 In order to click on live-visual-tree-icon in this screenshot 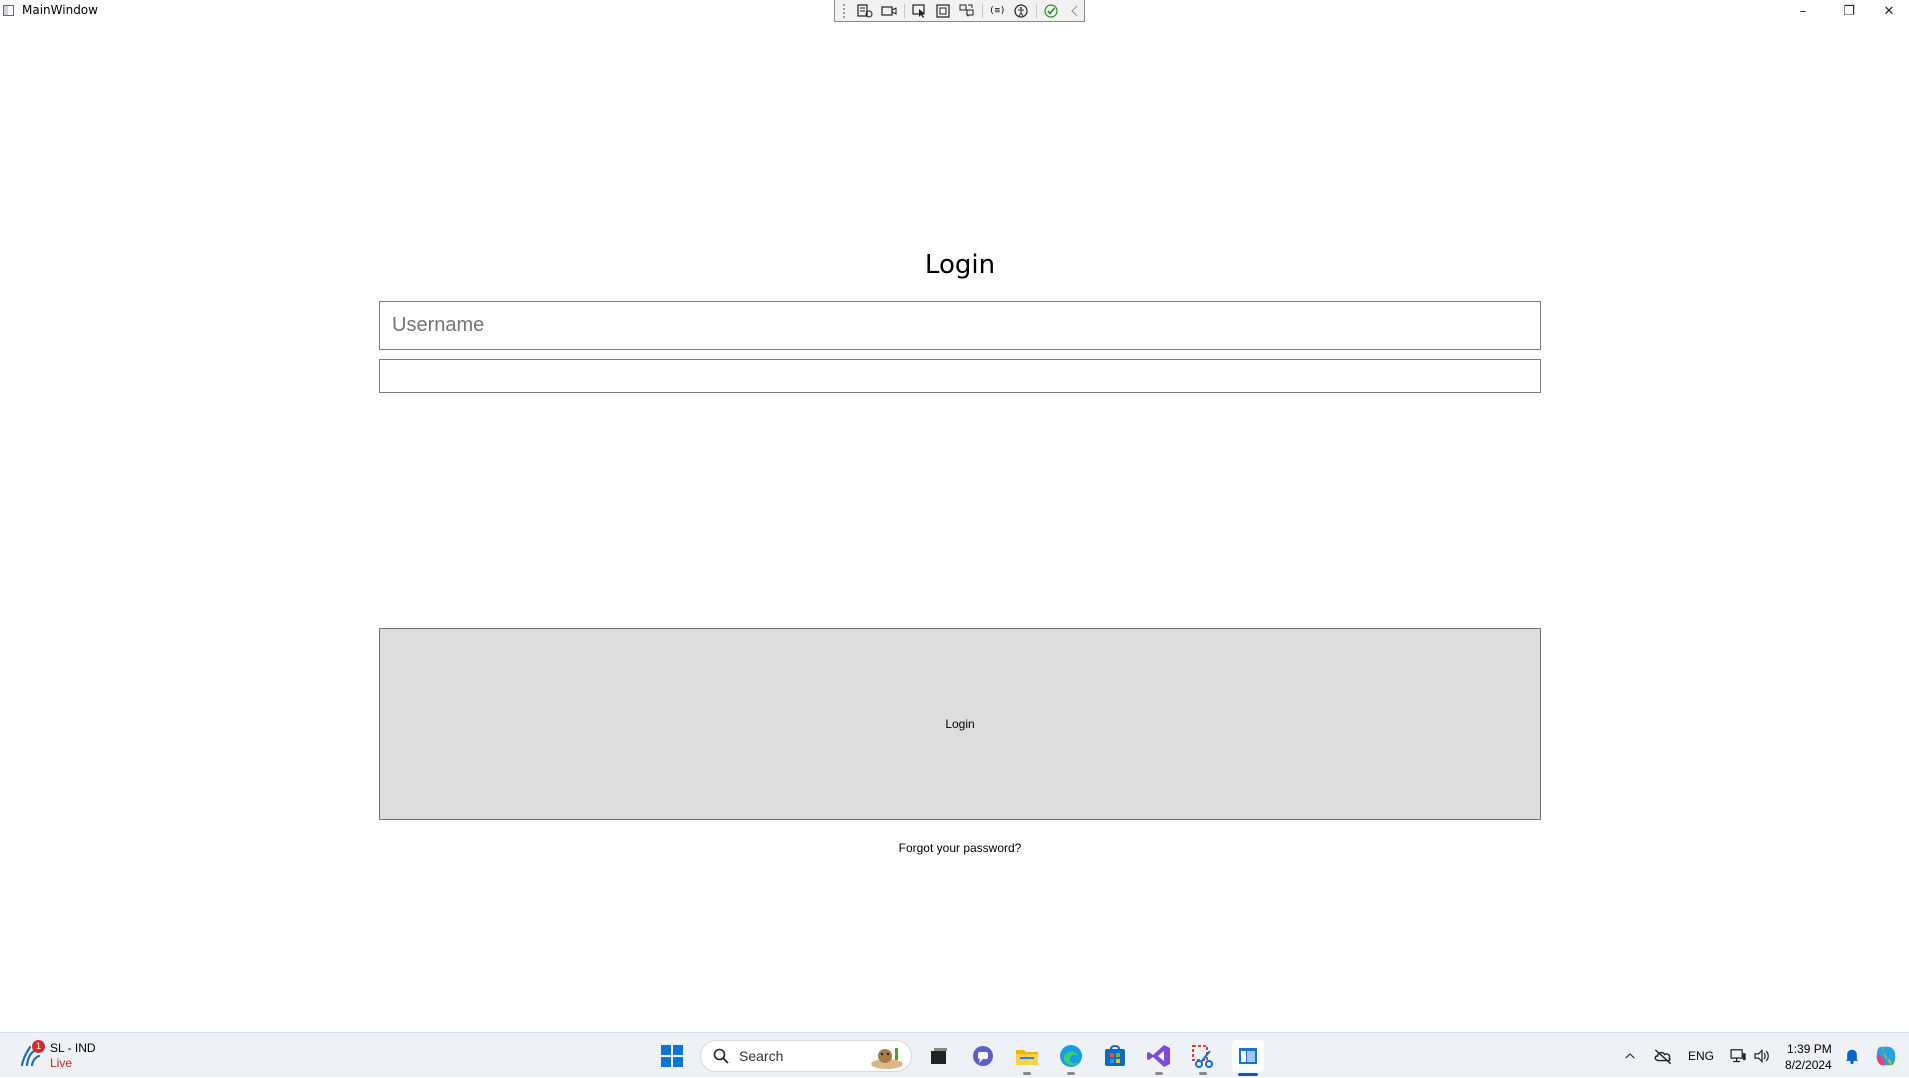, I will do `click(866, 11)`.